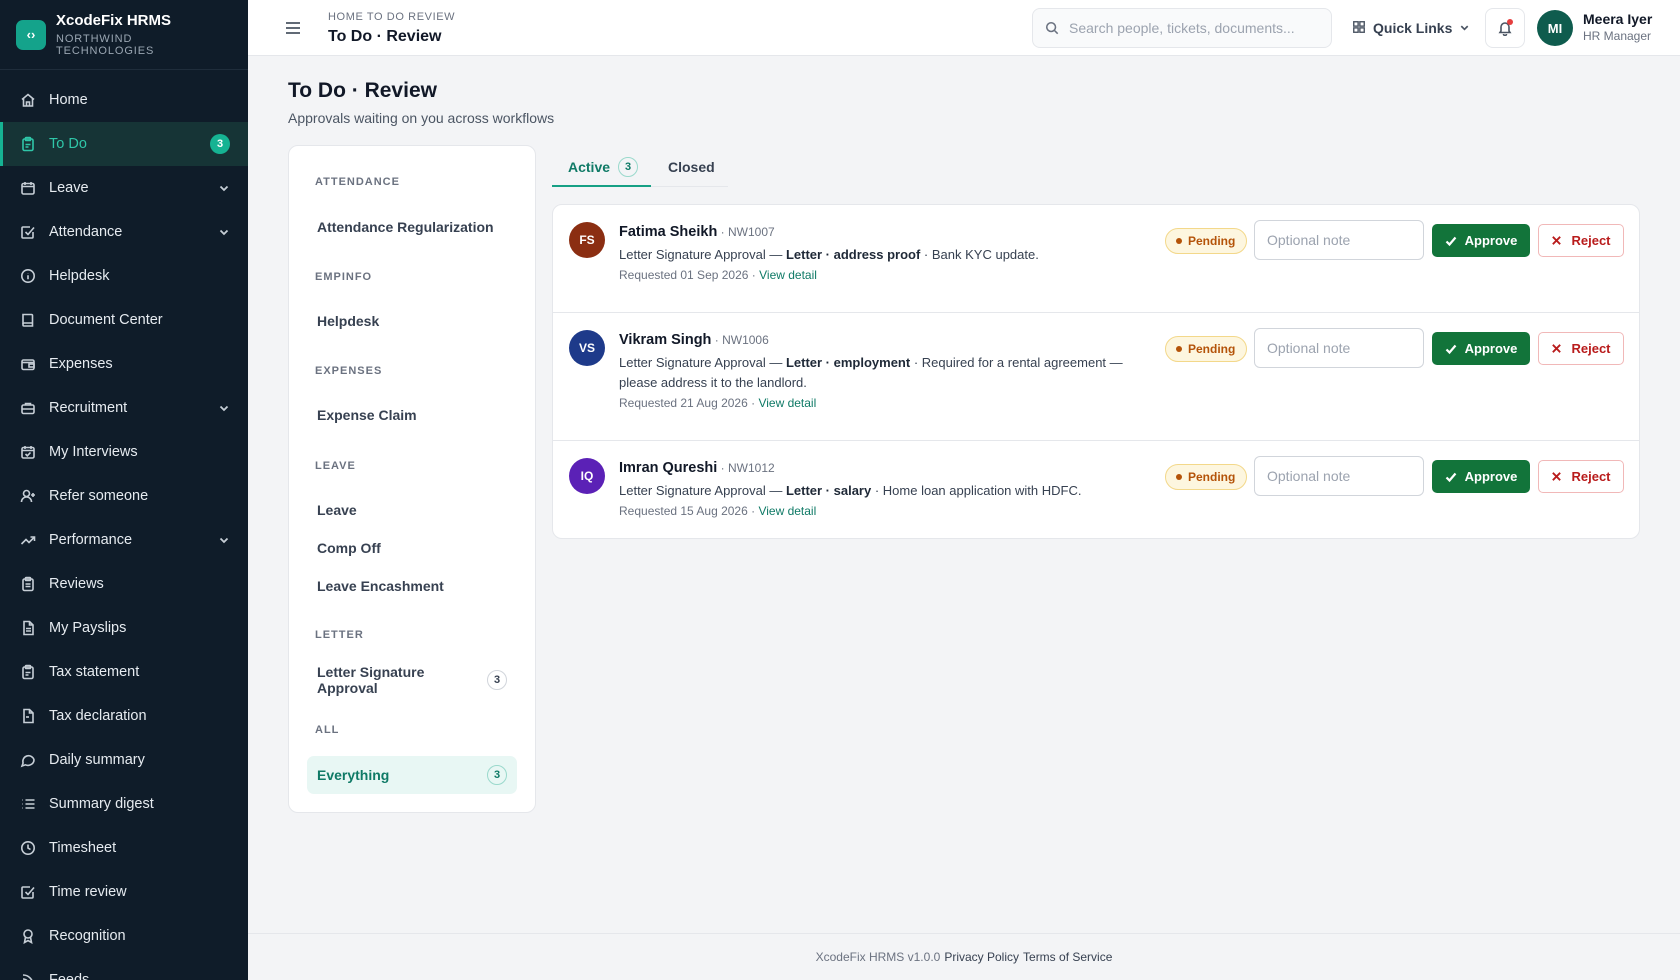 This screenshot has width=1680, height=980. I want to click on sidebar-item-recognition: Recognition, so click(124, 936).